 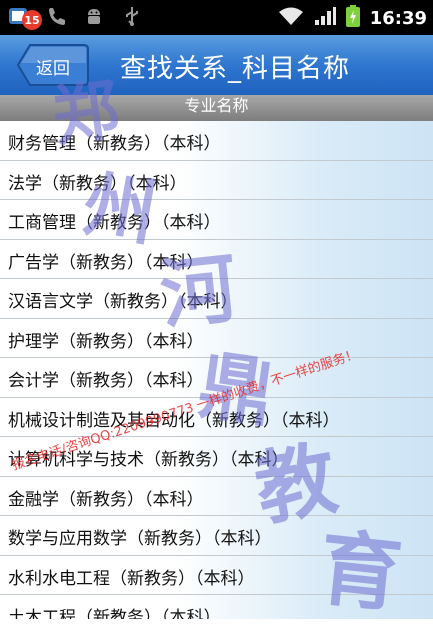 What do you see at coordinates (174, 420) in the screenshot?
I see `list-item-label: 机械设计制造及其自动化（新教务）（本科）` at bounding box center [174, 420].